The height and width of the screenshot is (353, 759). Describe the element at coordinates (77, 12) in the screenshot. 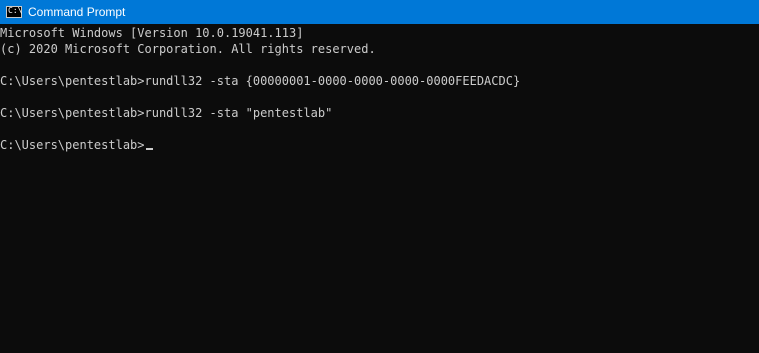

I see `window-title: Command Prompt` at that location.